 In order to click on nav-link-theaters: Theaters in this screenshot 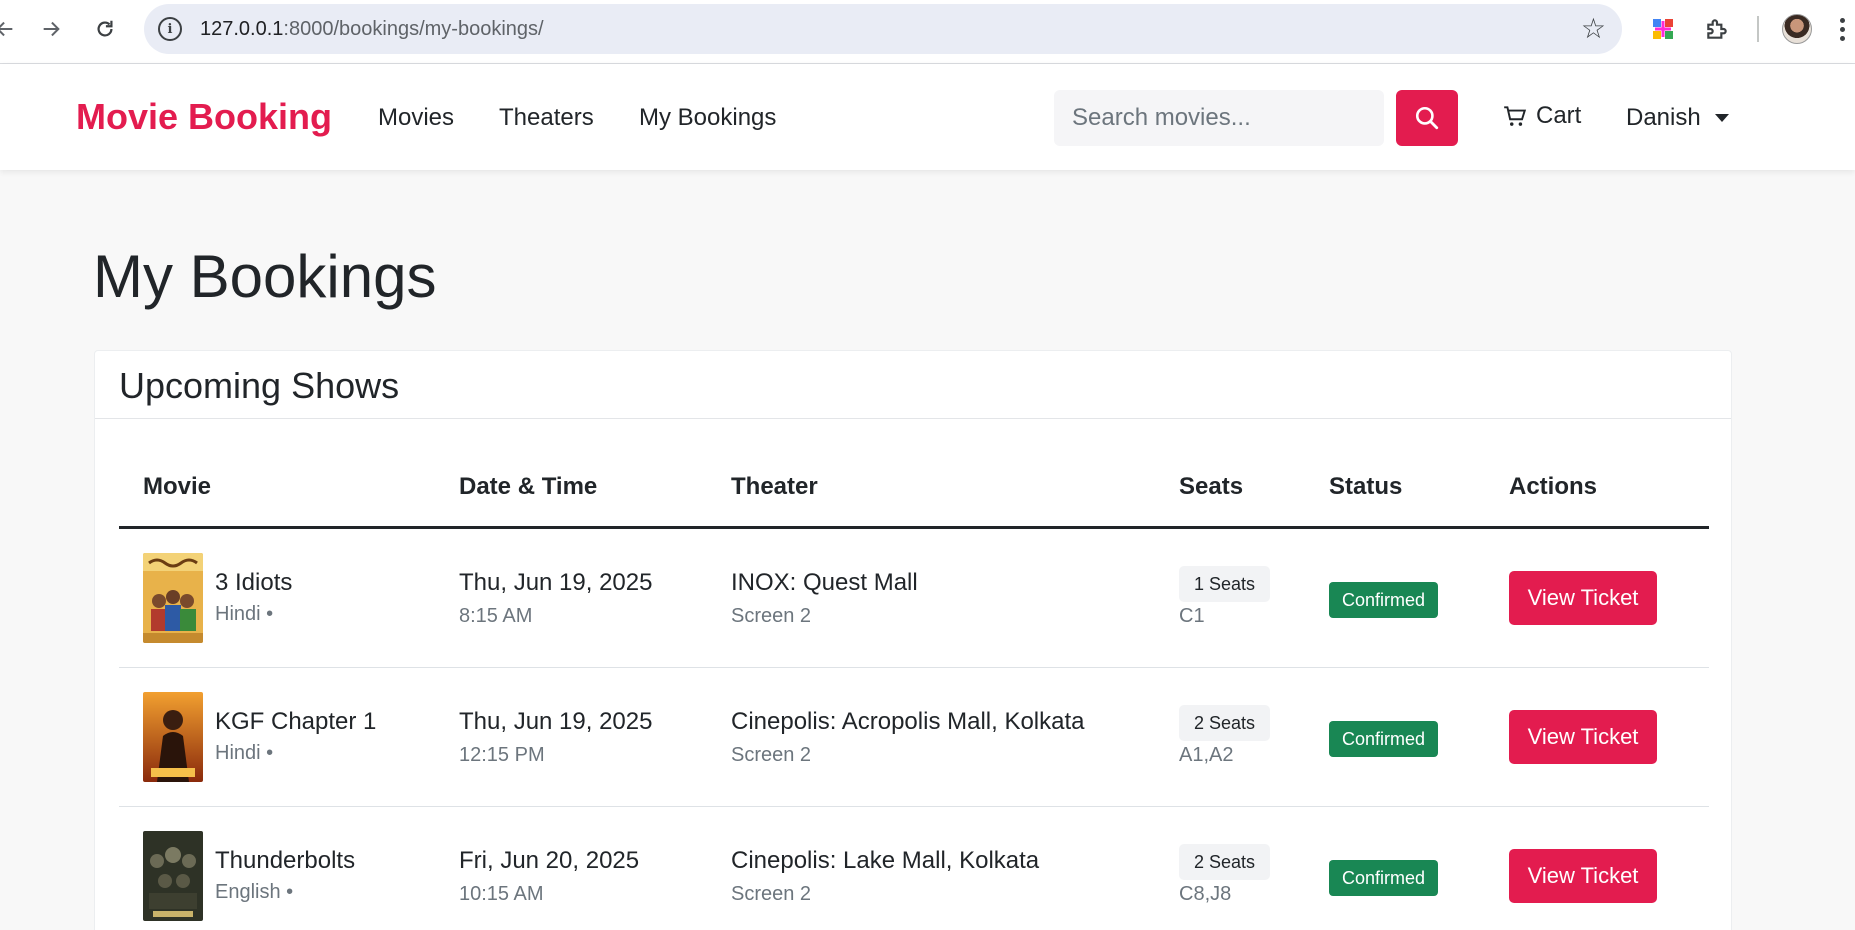, I will do `click(546, 118)`.